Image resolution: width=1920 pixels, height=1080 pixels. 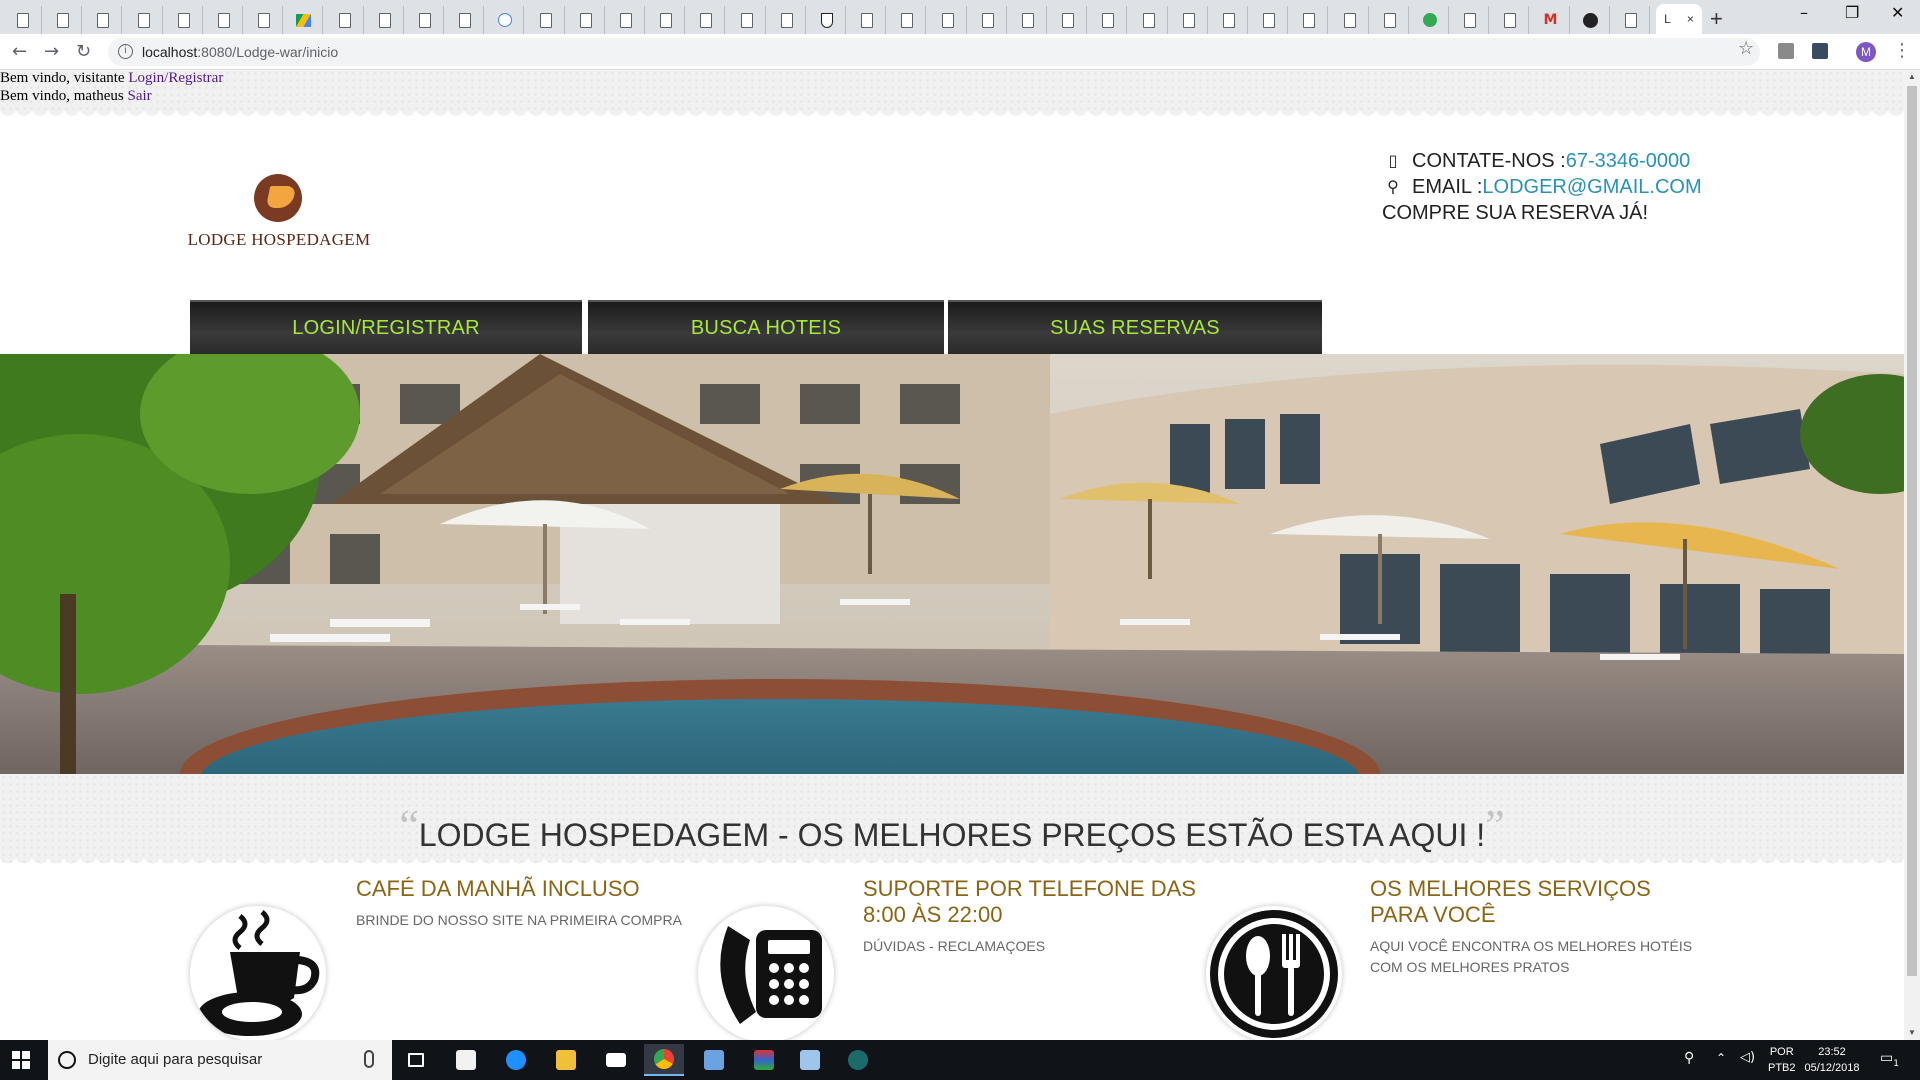 I want to click on photos-icon, so click(x=810, y=1060).